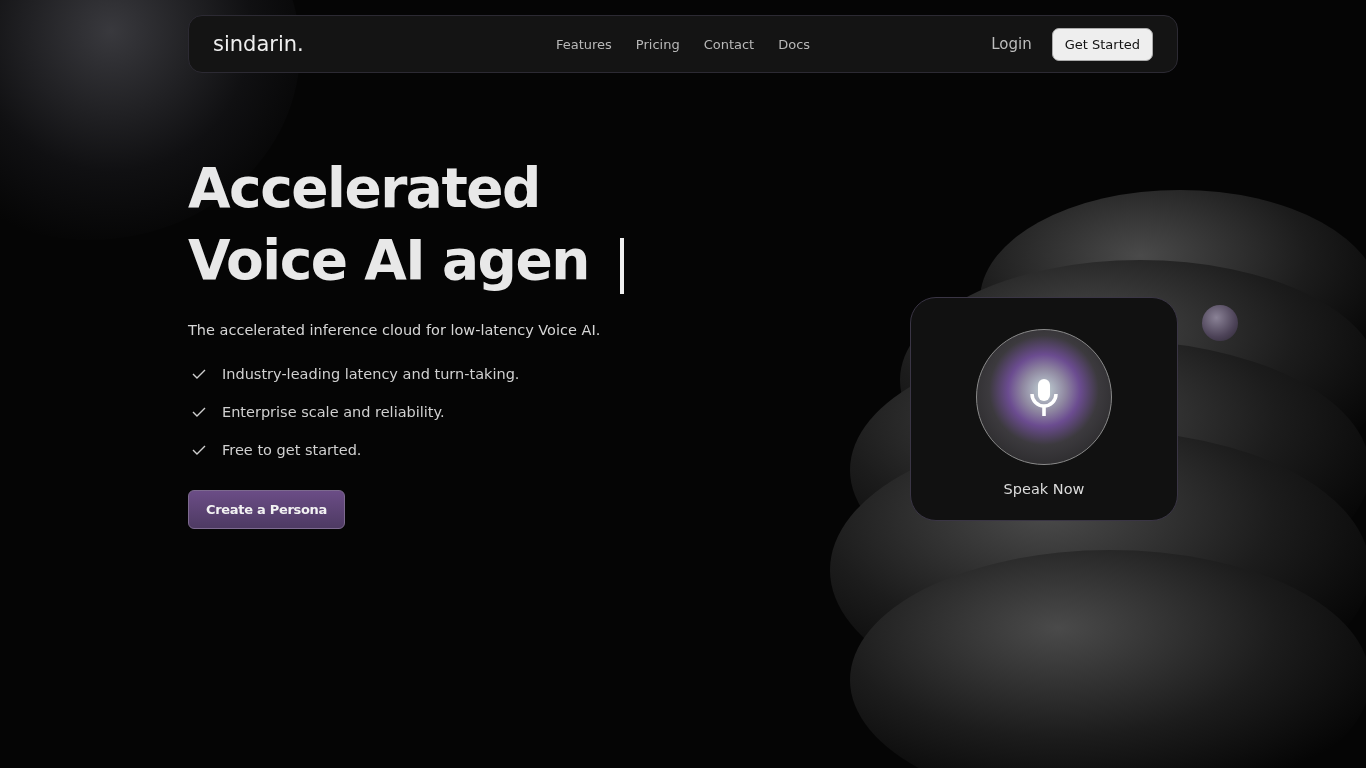 The width and height of the screenshot is (1366, 768). Describe the element at coordinates (292, 450) in the screenshot. I see `feature-text: Free to get started.` at that location.